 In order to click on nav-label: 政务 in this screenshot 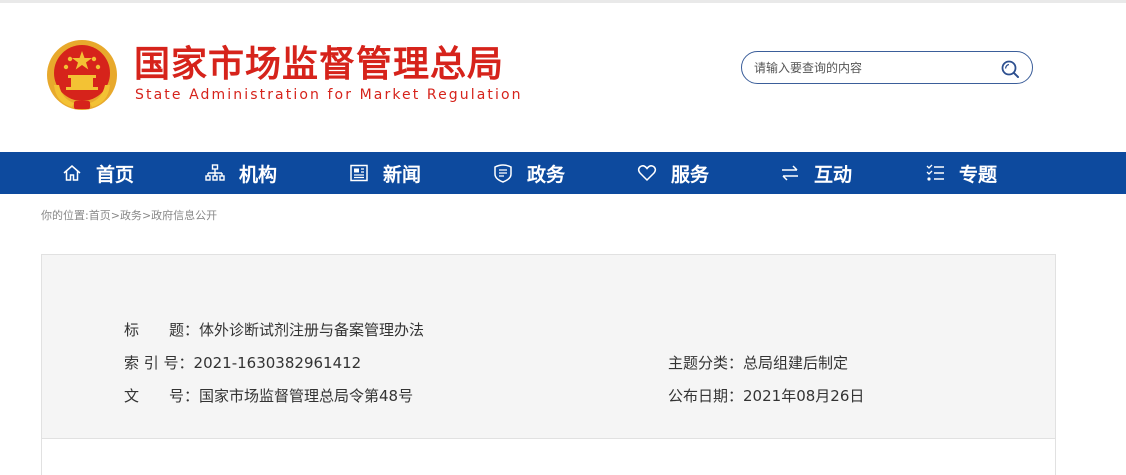, I will do `click(546, 174)`.